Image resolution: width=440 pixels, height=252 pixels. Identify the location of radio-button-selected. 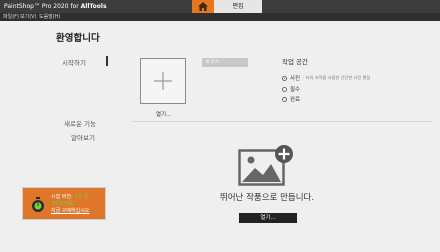
(284, 78).